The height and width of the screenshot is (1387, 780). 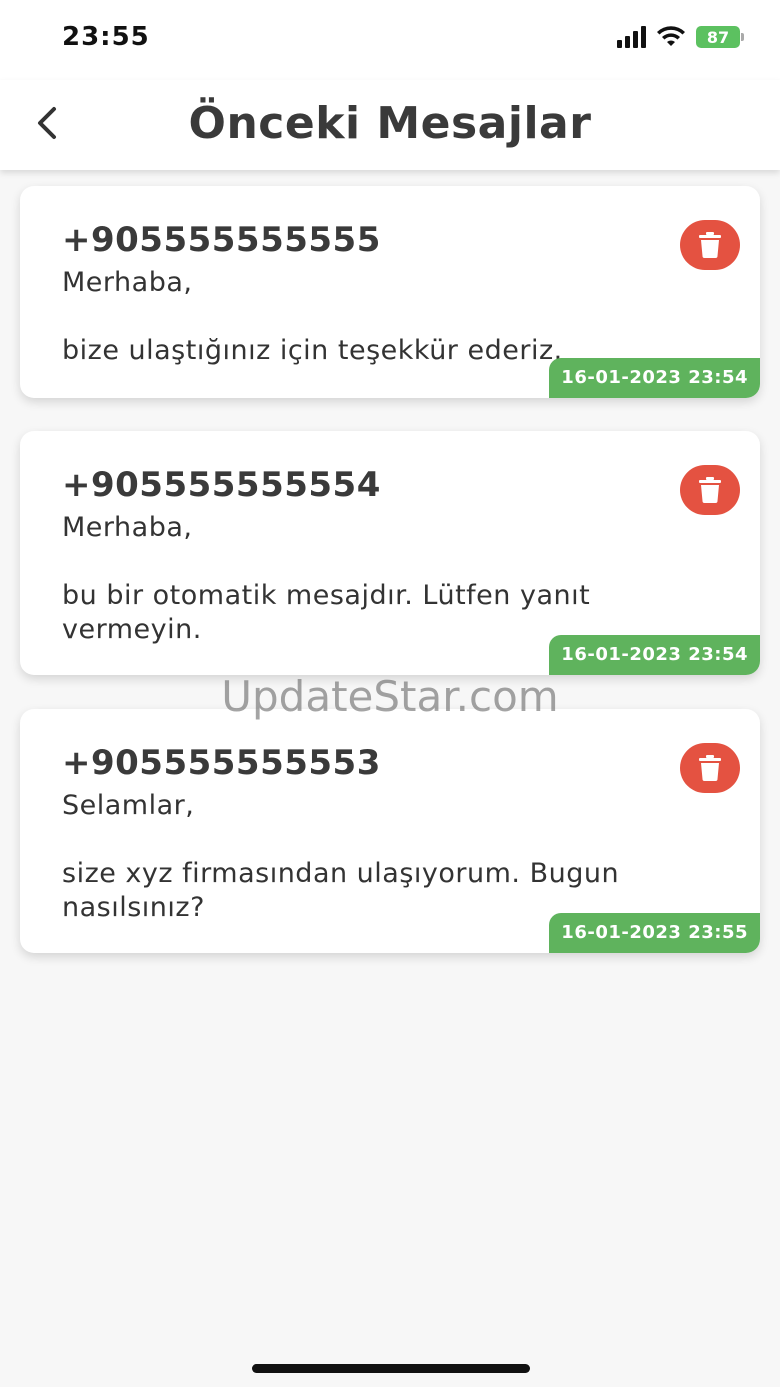 I want to click on cellular-signal-icon, so click(x=631, y=37).